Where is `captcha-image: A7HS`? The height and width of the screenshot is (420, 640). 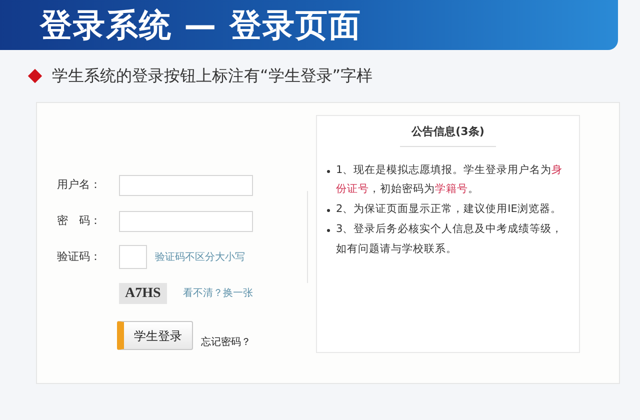
captcha-image: A7HS is located at coordinates (143, 293).